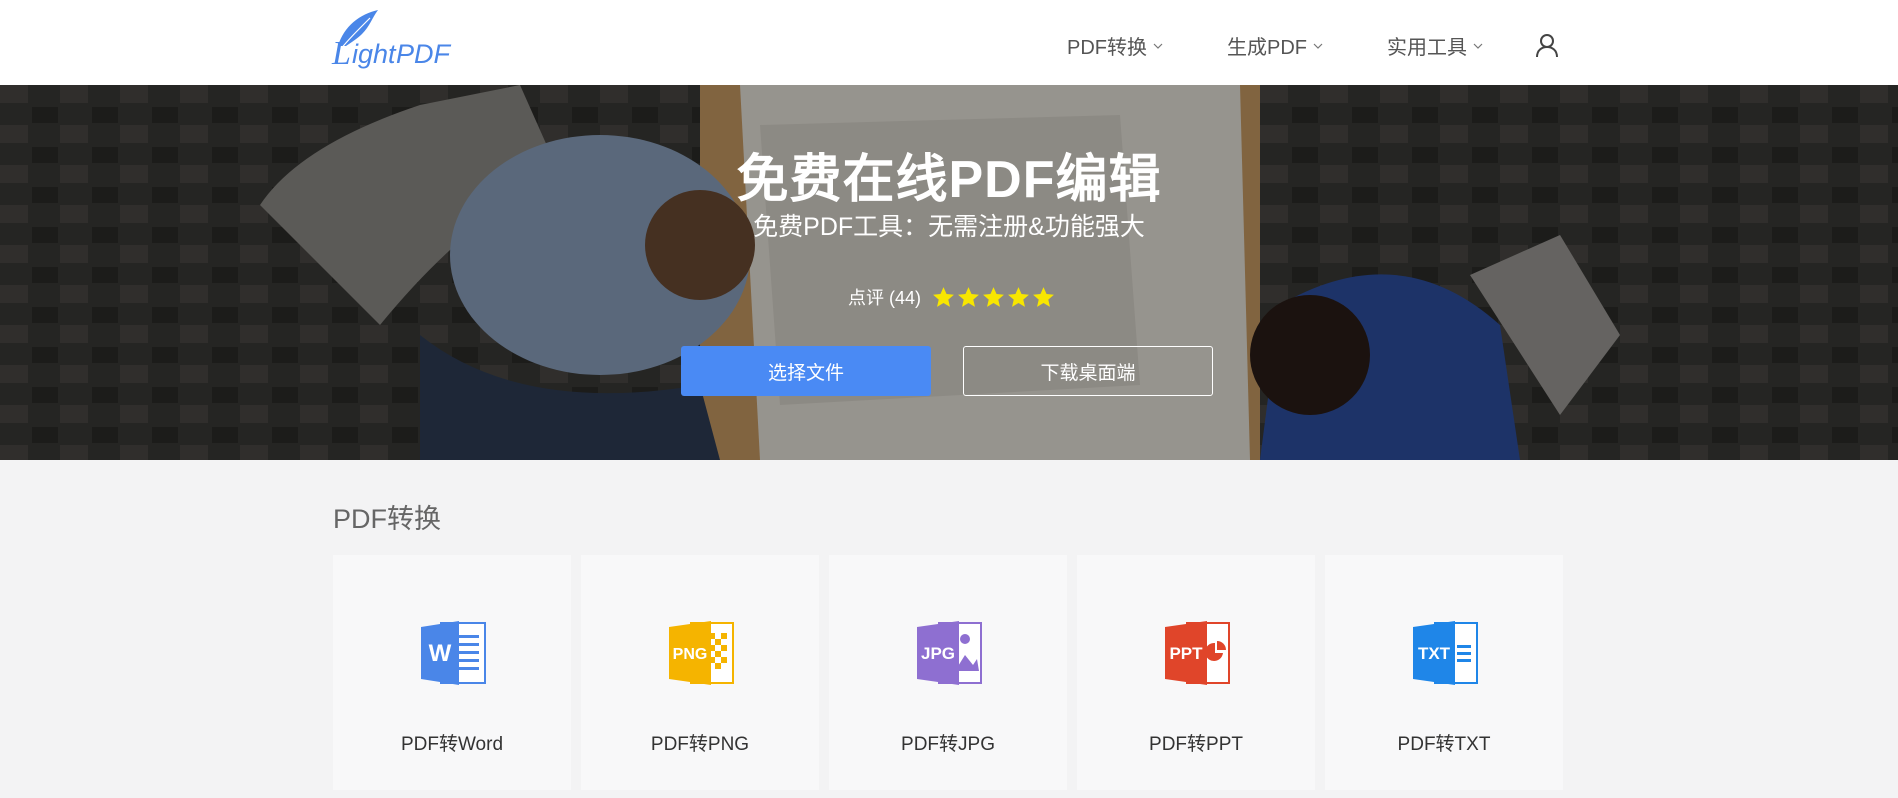  Describe the element at coordinates (1444, 744) in the screenshot. I see `card-label: PDF转TXT` at that location.